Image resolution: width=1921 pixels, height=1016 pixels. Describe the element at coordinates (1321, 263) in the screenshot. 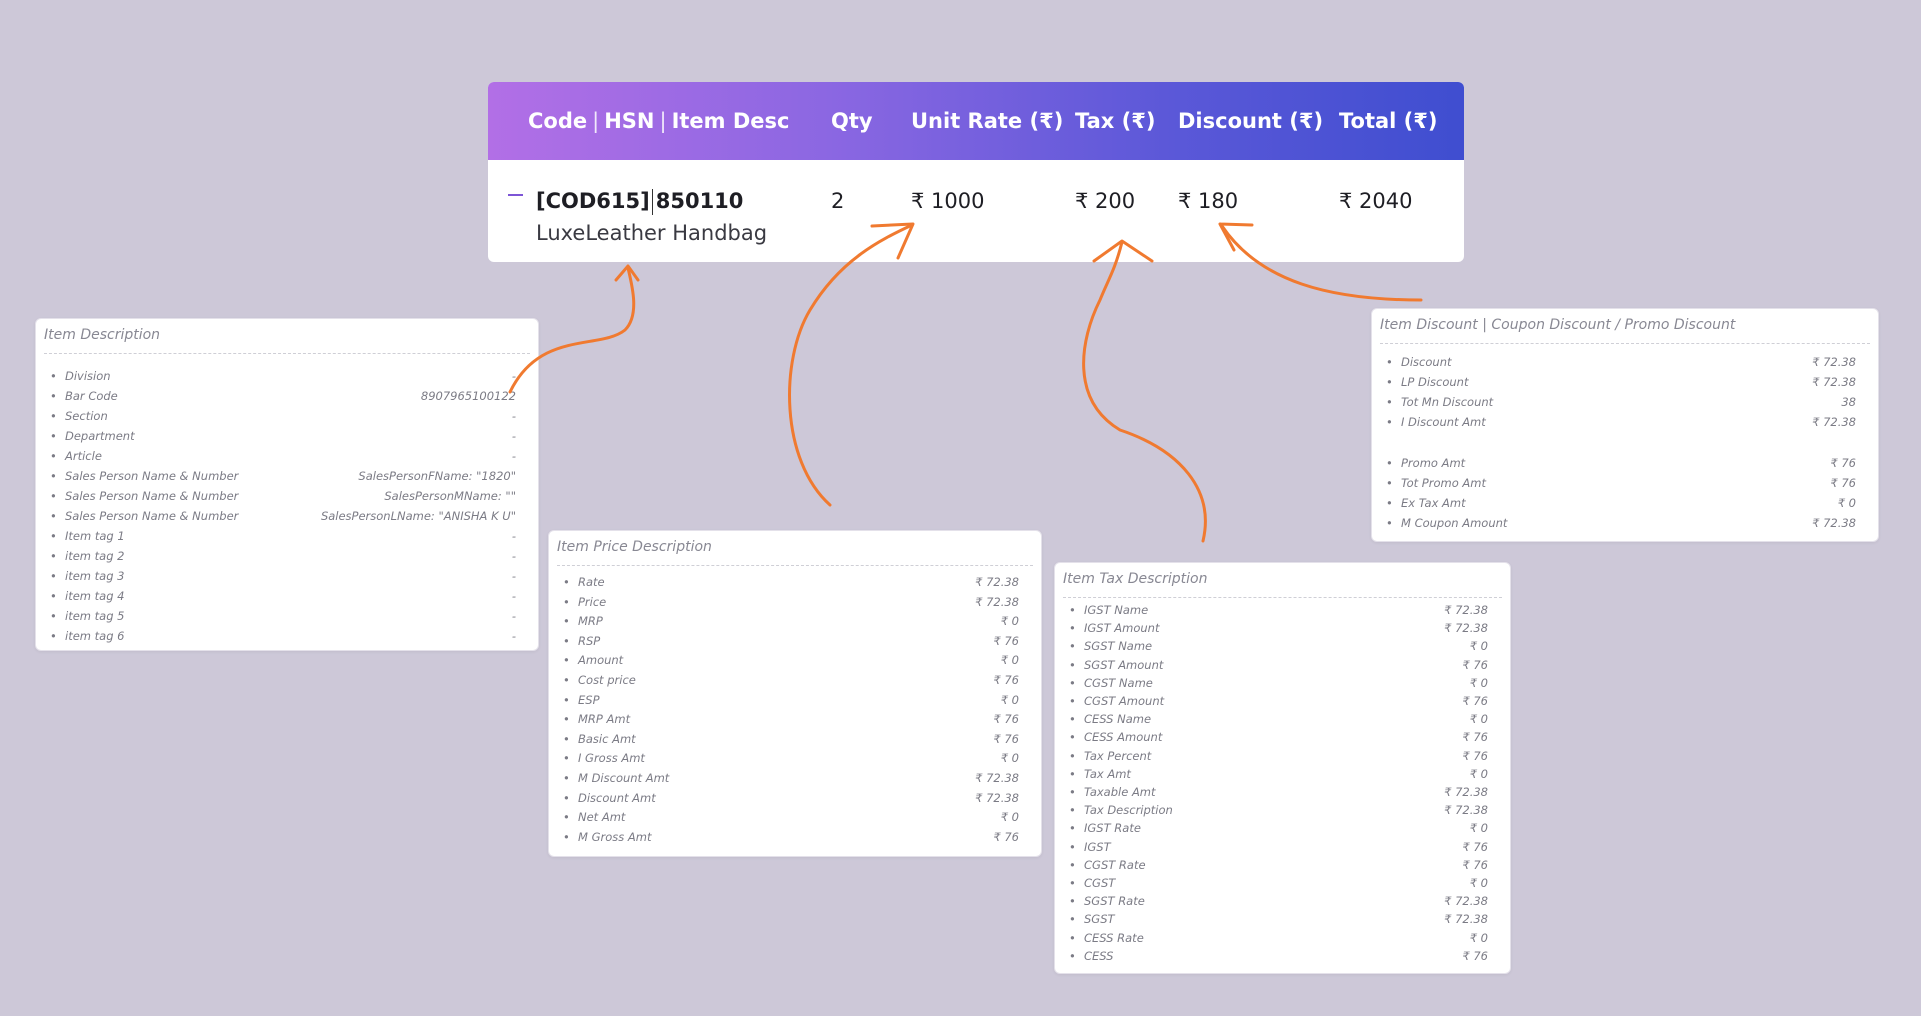

I see `arrow-discount` at that location.